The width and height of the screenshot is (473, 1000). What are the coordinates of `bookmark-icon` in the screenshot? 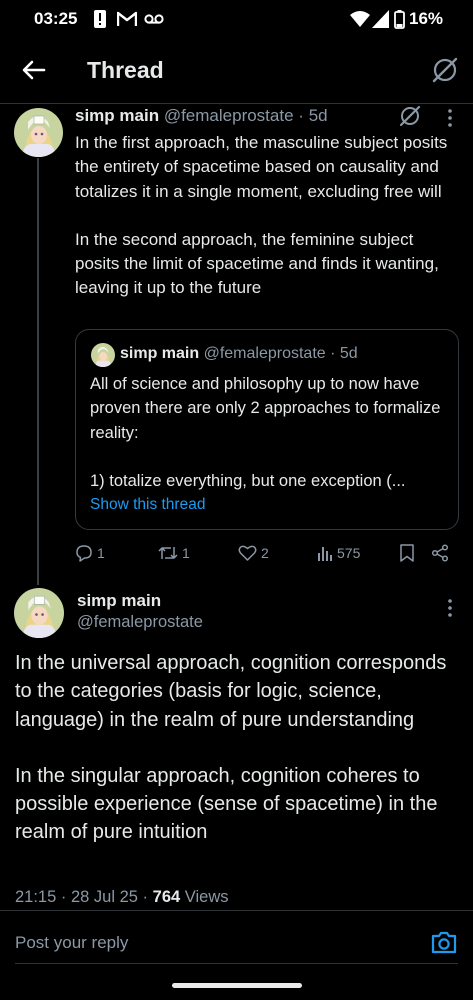 It's located at (407, 553).